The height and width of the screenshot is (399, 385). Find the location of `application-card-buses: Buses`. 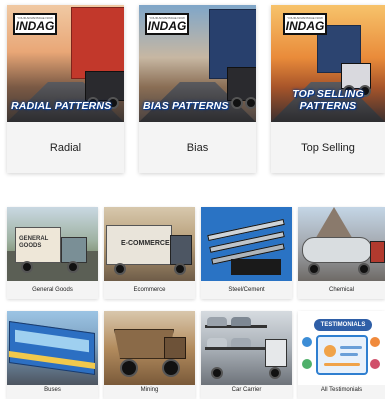

application-card-buses: Buses is located at coordinates (52, 355).